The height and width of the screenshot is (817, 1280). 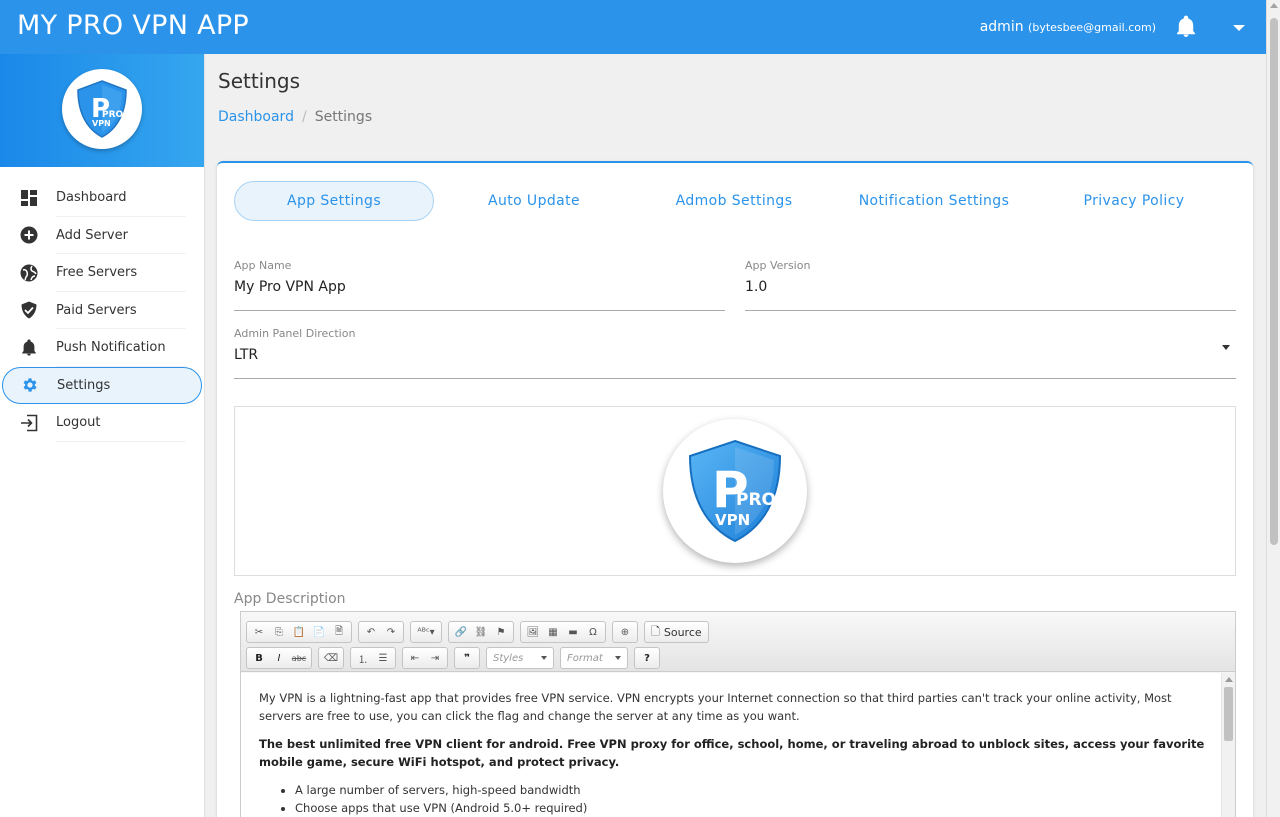 What do you see at coordinates (1226, 347) in the screenshot?
I see `dropdown-caret-icon` at bounding box center [1226, 347].